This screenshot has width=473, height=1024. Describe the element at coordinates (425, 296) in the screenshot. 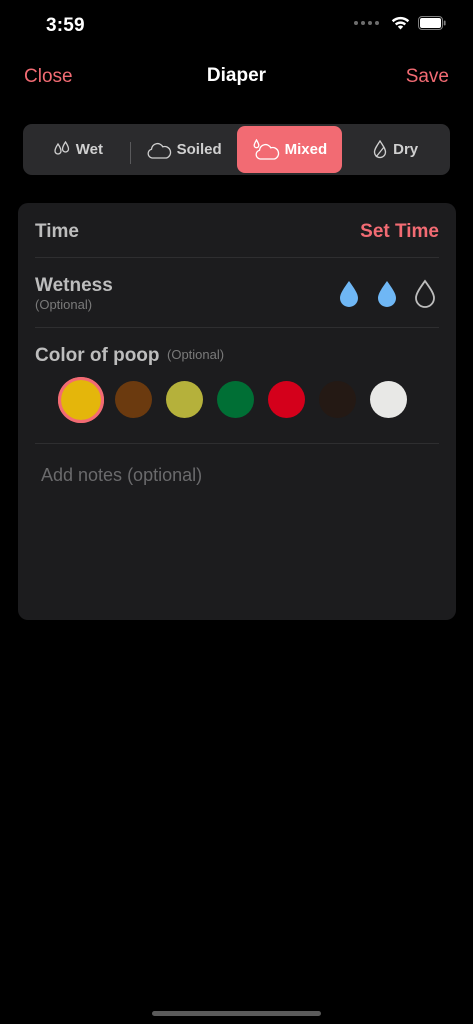

I see `drop-outline-icon` at that location.